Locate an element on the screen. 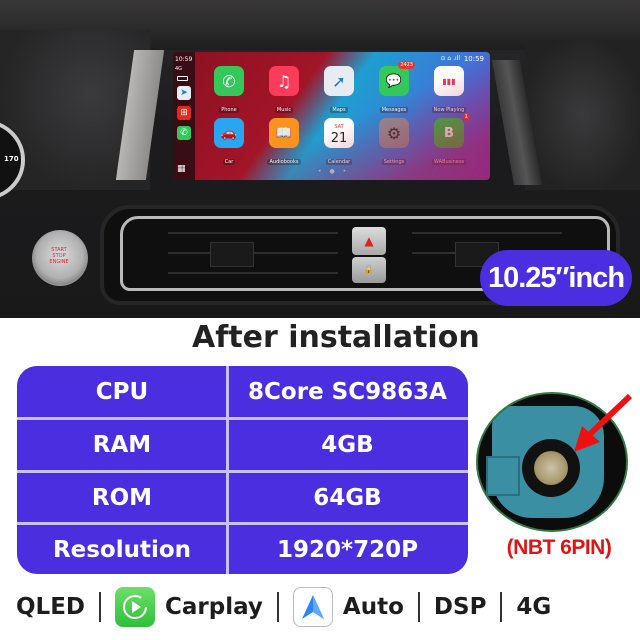 The image size is (640, 640). spec-value: 1920*720P is located at coordinates (347, 550).